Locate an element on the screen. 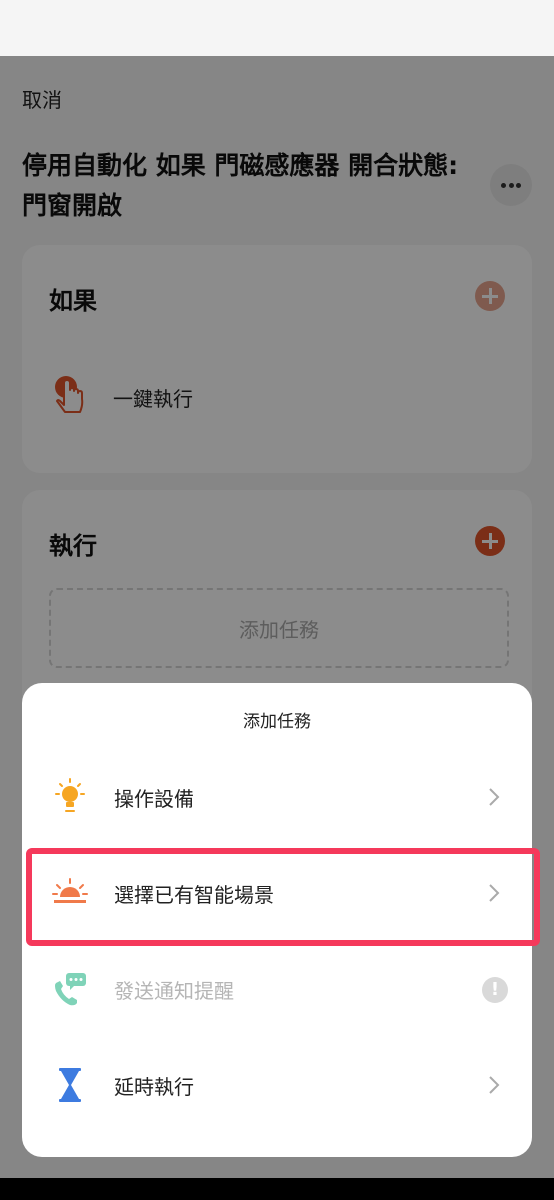  sheet-title: 添加任務 is located at coordinates (277, 722).